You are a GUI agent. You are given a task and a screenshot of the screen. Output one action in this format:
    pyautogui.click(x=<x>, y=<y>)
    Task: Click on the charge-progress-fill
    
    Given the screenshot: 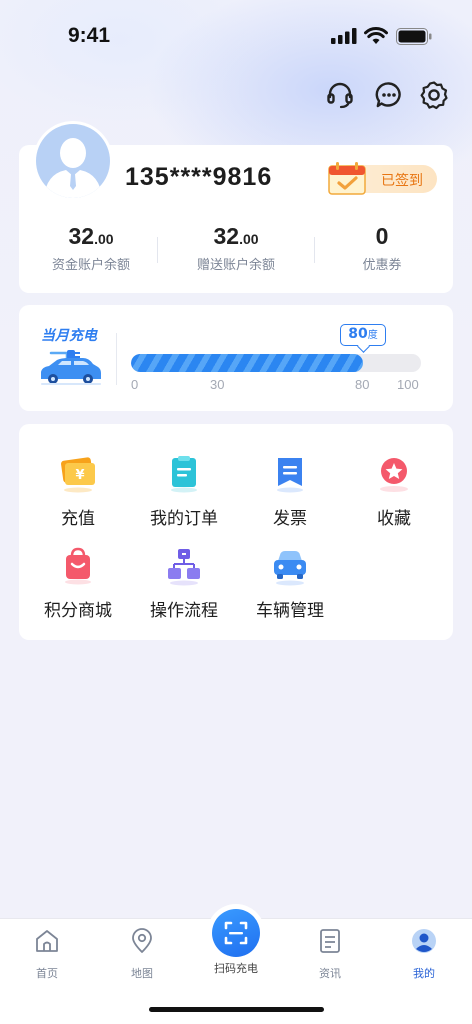 What is the action you would take?
    pyautogui.click(x=247, y=363)
    